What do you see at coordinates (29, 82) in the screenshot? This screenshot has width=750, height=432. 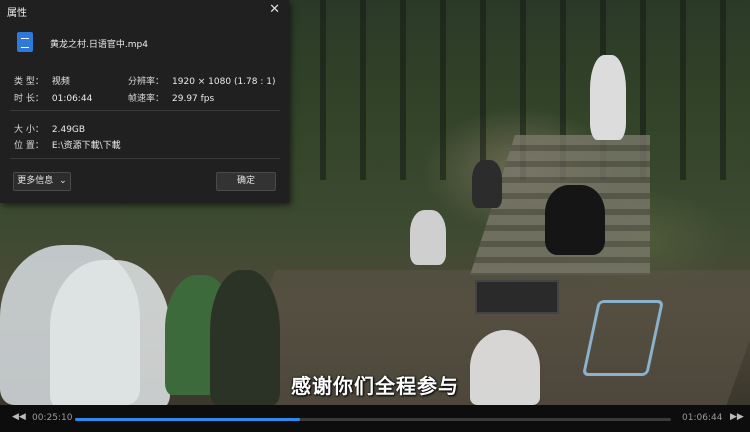 I see `type-label: 类 型：` at bounding box center [29, 82].